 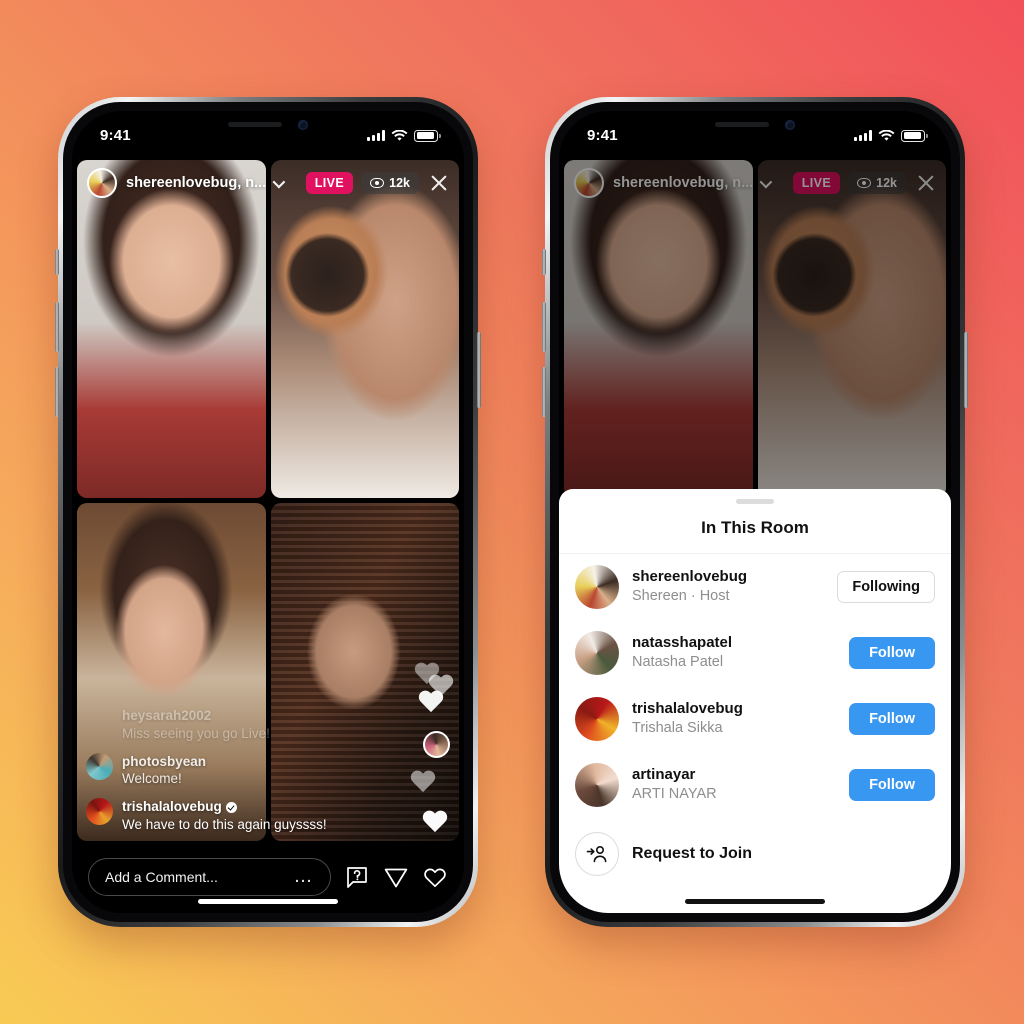 What do you see at coordinates (886, 587) in the screenshot?
I see `following-button: Following` at bounding box center [886, 587].